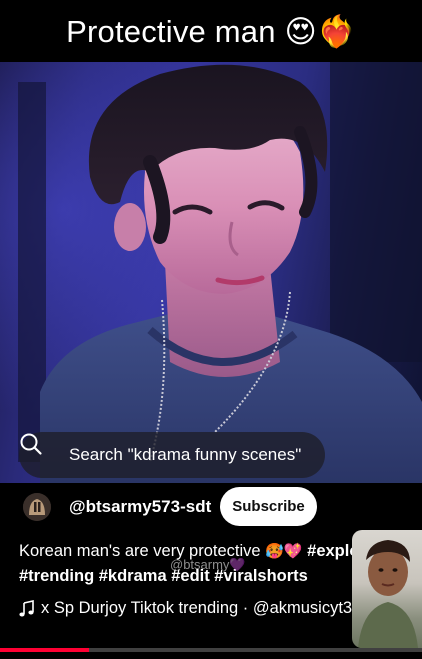 Image resolution: width=422 pixels, height=659 pixels. Describe the element at coordinates (284, 551) in the screenshot. I see `description-emojis: 🥵💖` at that location.